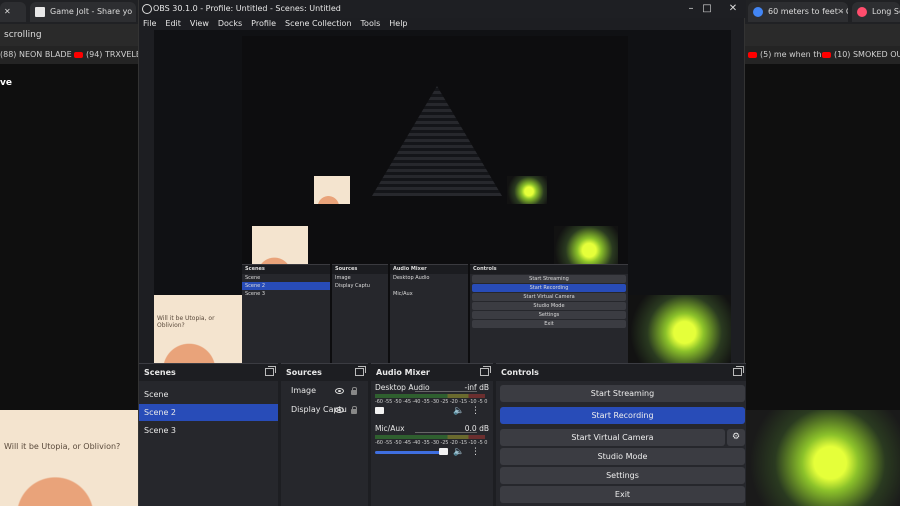  I want to click on bookmark-item: (10) SMOKED OUT, so click(861, 55).